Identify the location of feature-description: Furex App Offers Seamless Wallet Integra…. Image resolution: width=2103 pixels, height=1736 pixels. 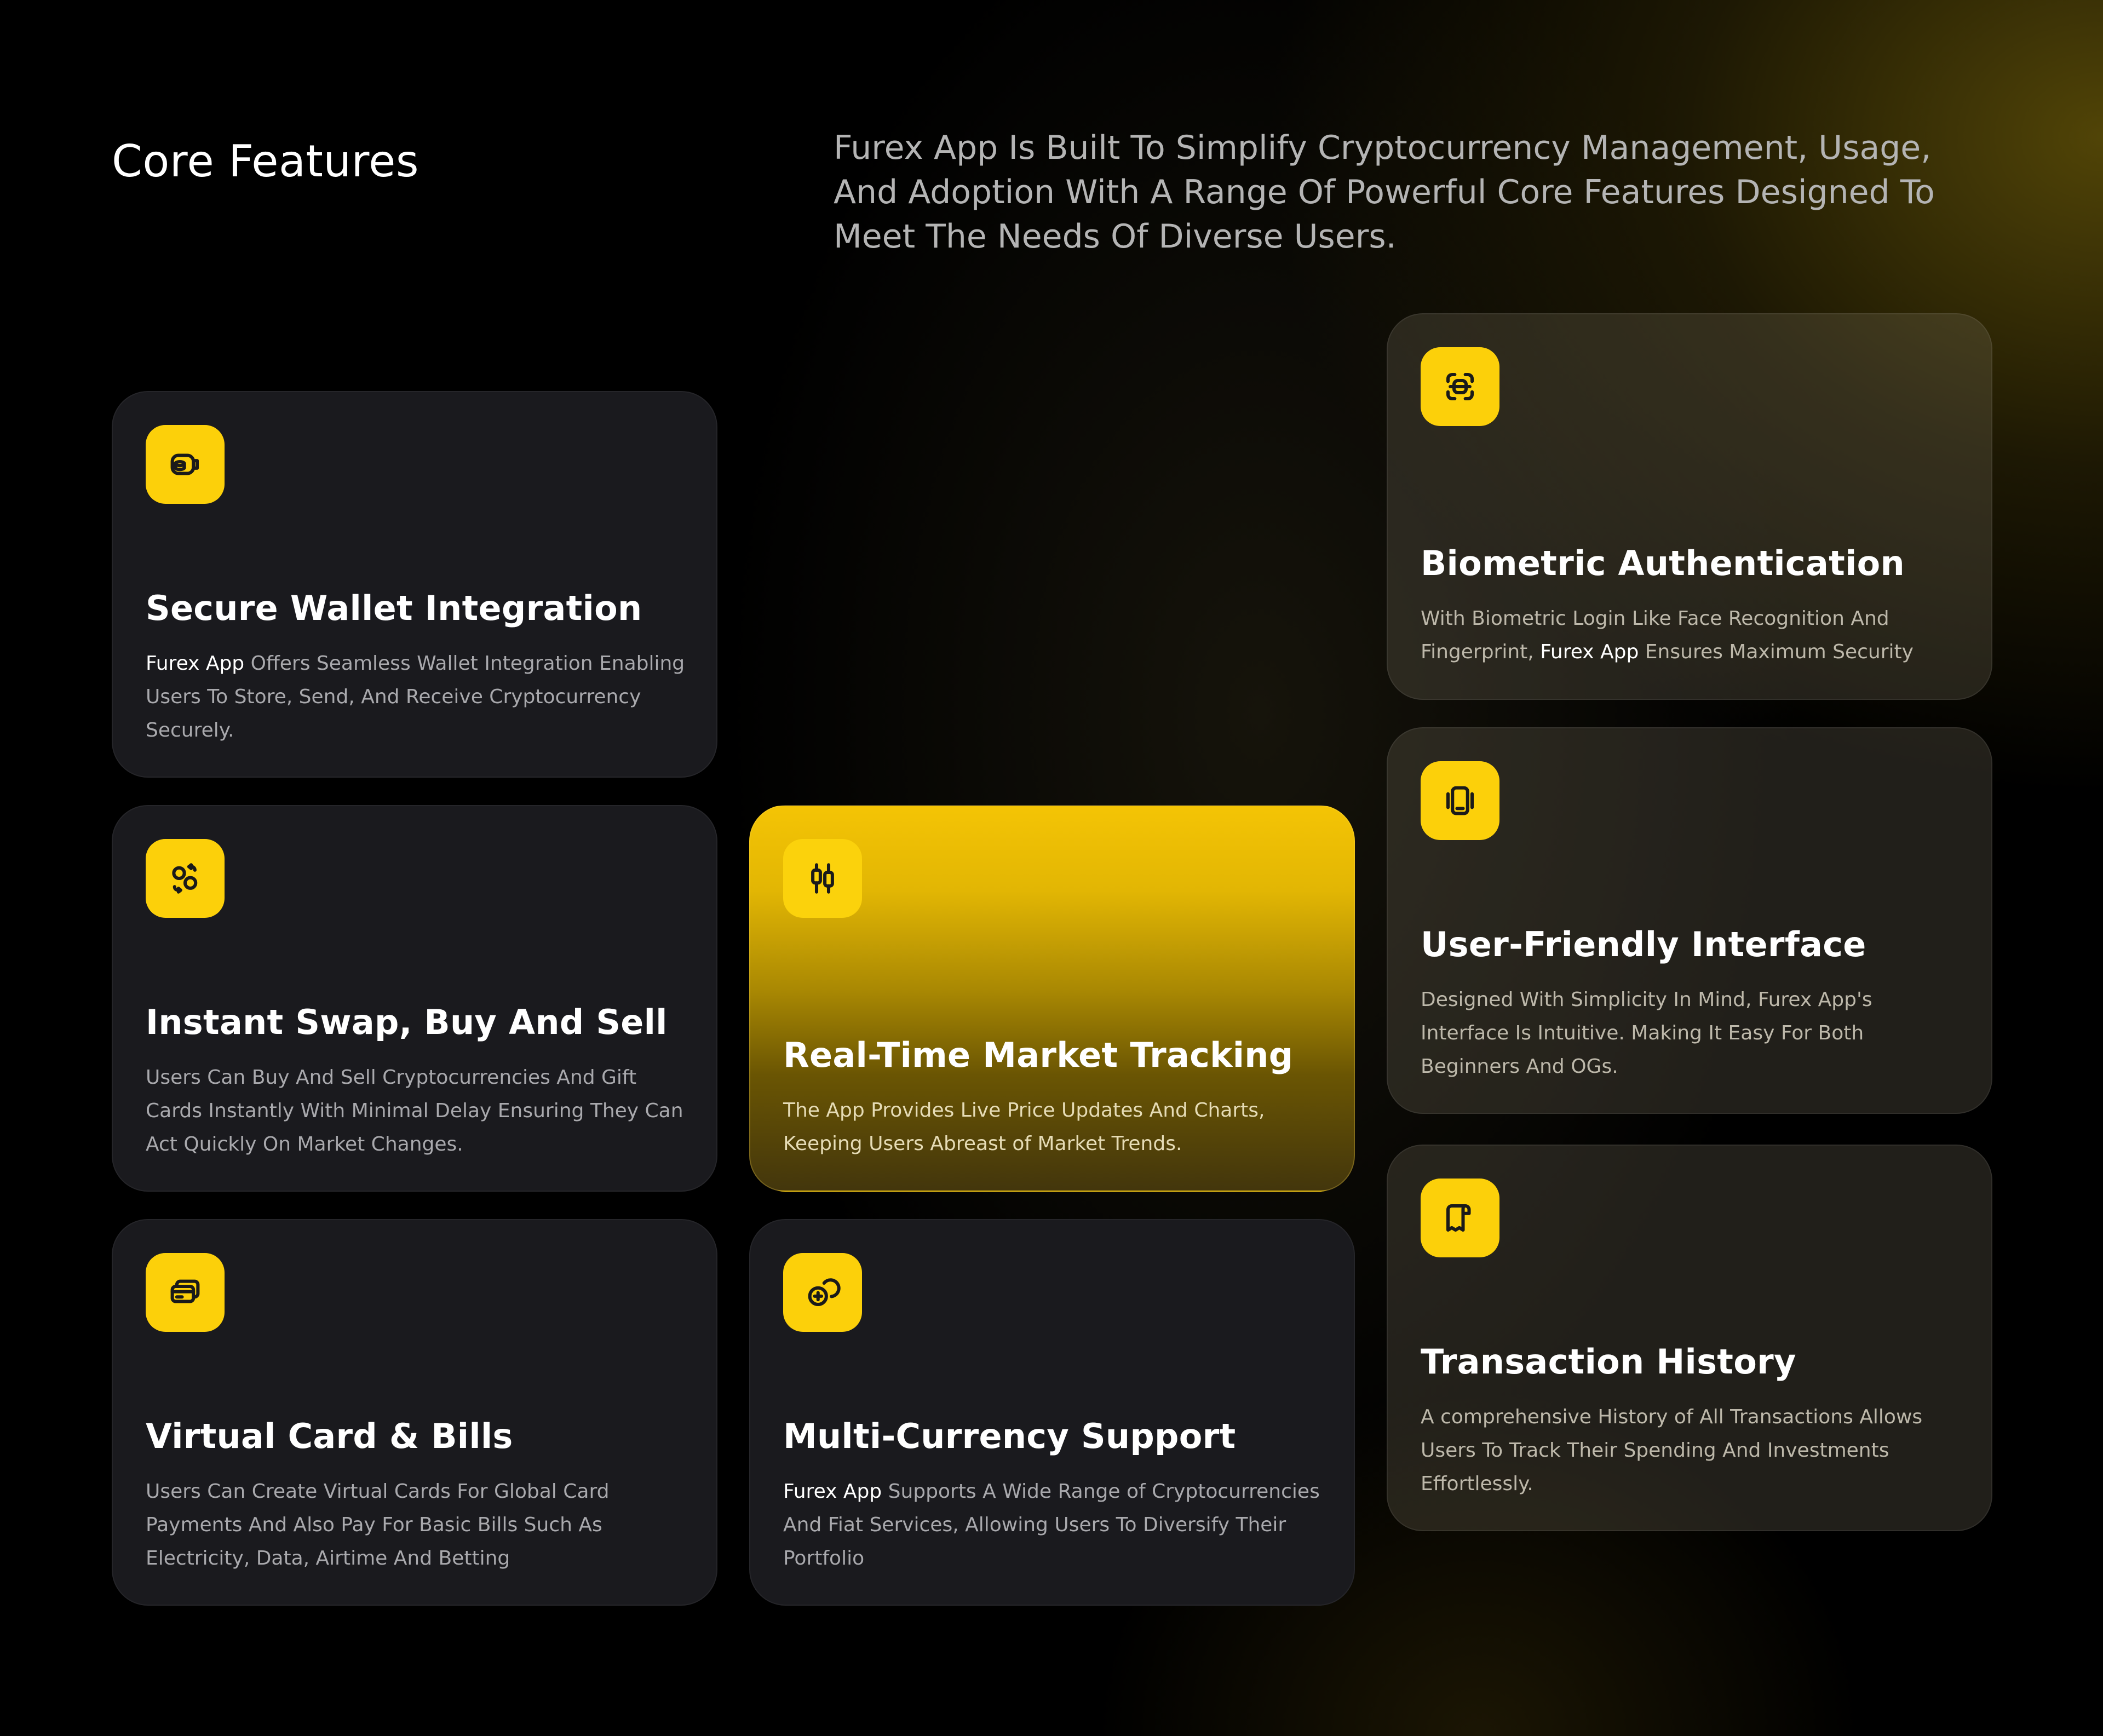
(417, 697).